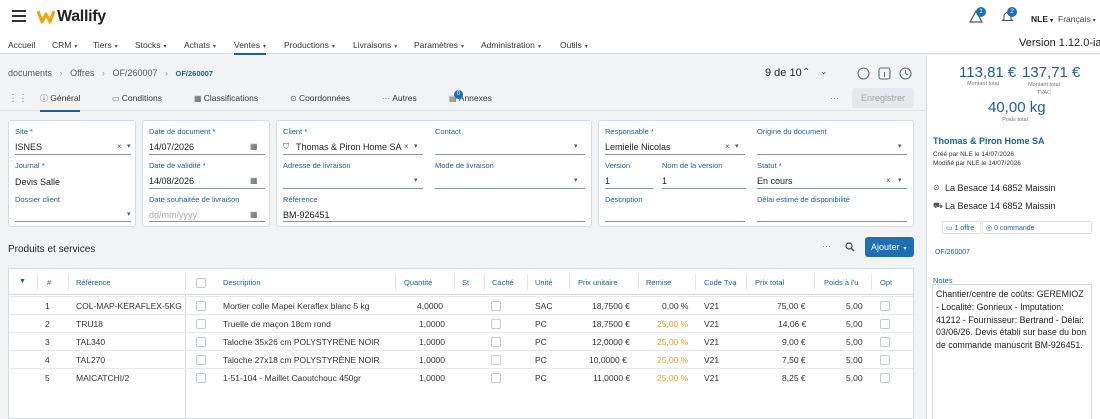 This screenshot has width=1100, height=419. I want to click on col-cache: Caché, so click(503, 282).